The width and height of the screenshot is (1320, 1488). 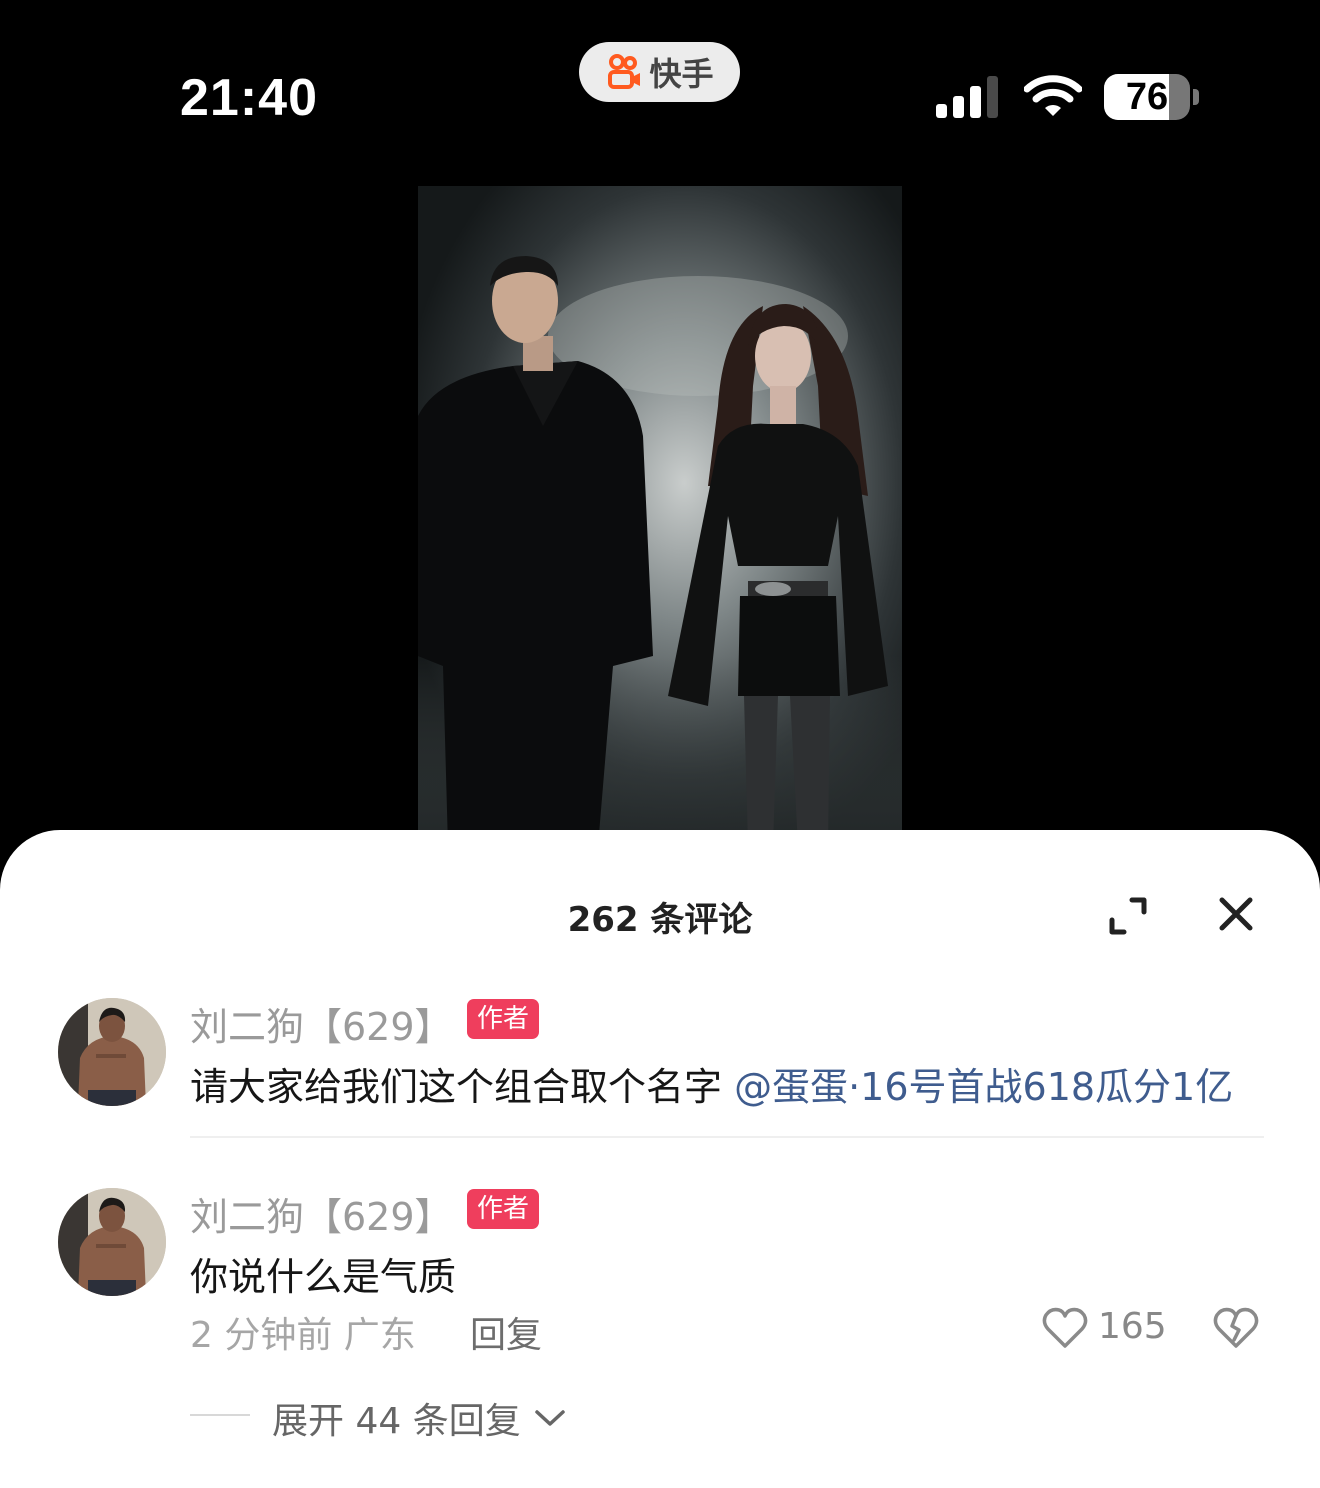 I want to click on cellular-signal-icon, so click(x=967, y=97).